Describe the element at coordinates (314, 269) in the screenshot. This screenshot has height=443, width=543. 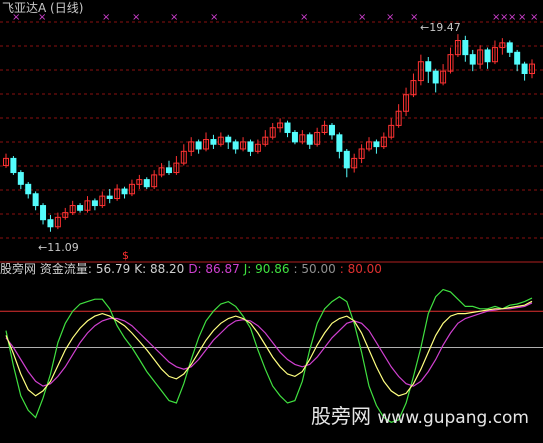
I see `indicator-level-50: : 50.00` at that location.